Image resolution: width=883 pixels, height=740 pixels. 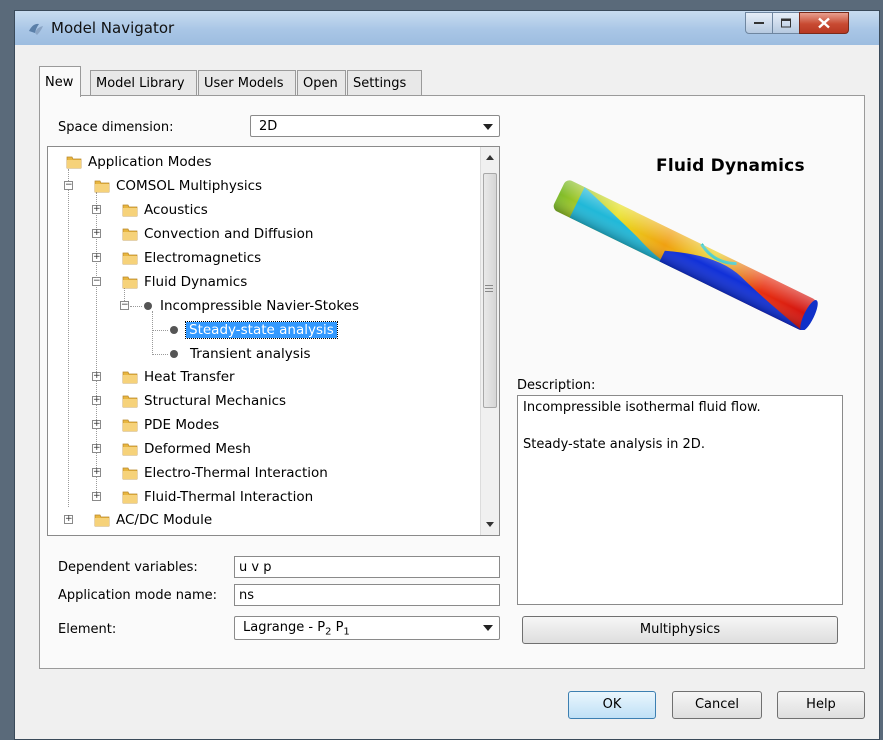 I want to click on comsol-app-icon, so click(x=36, y=29).